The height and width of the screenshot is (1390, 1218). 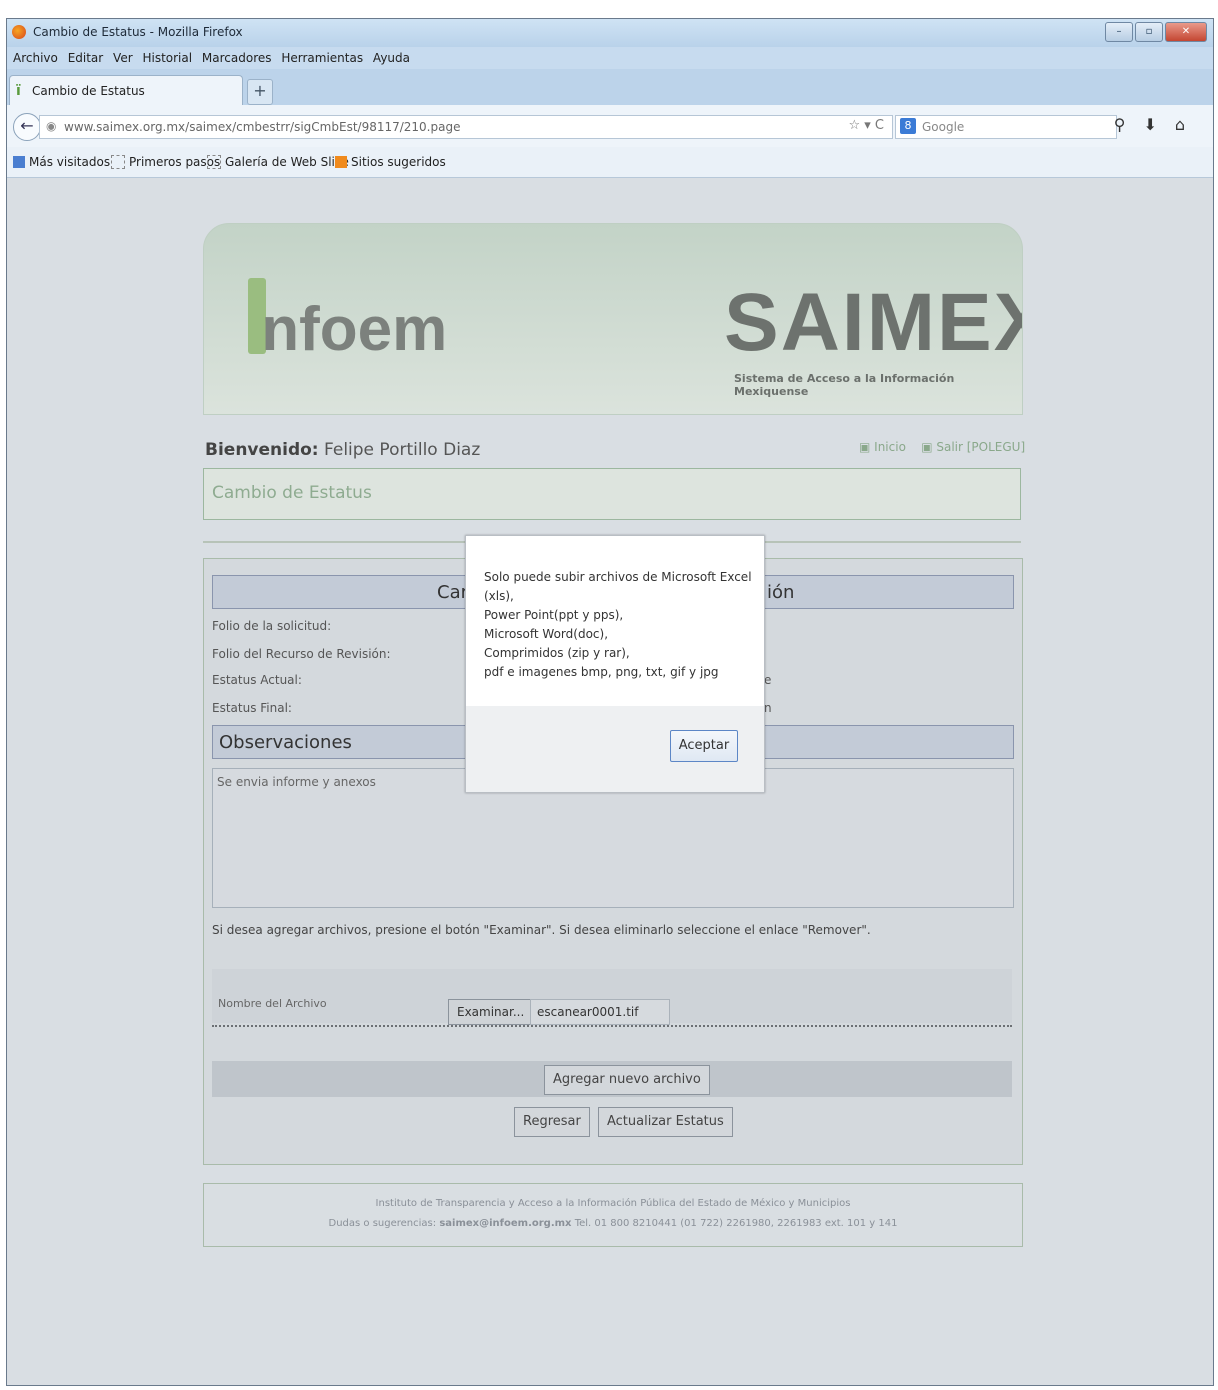 What do you see at coordinates (1189, 124) in the screenshot?
I see `home-icon: ⌂` at bounding box center [1189, 124].